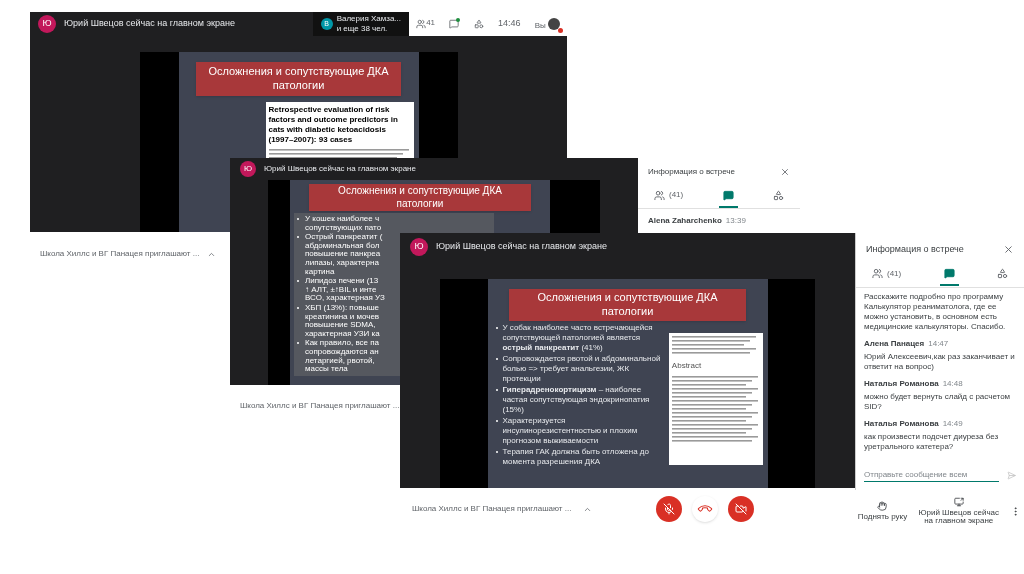  What do you see at coordinates (578, 337) in the screenshot?
I see `bullet-text: У собак наиболее часто встречающейся сопутствующей патологией является острый панкреатит (41%)` at bounding box center [578, 337].